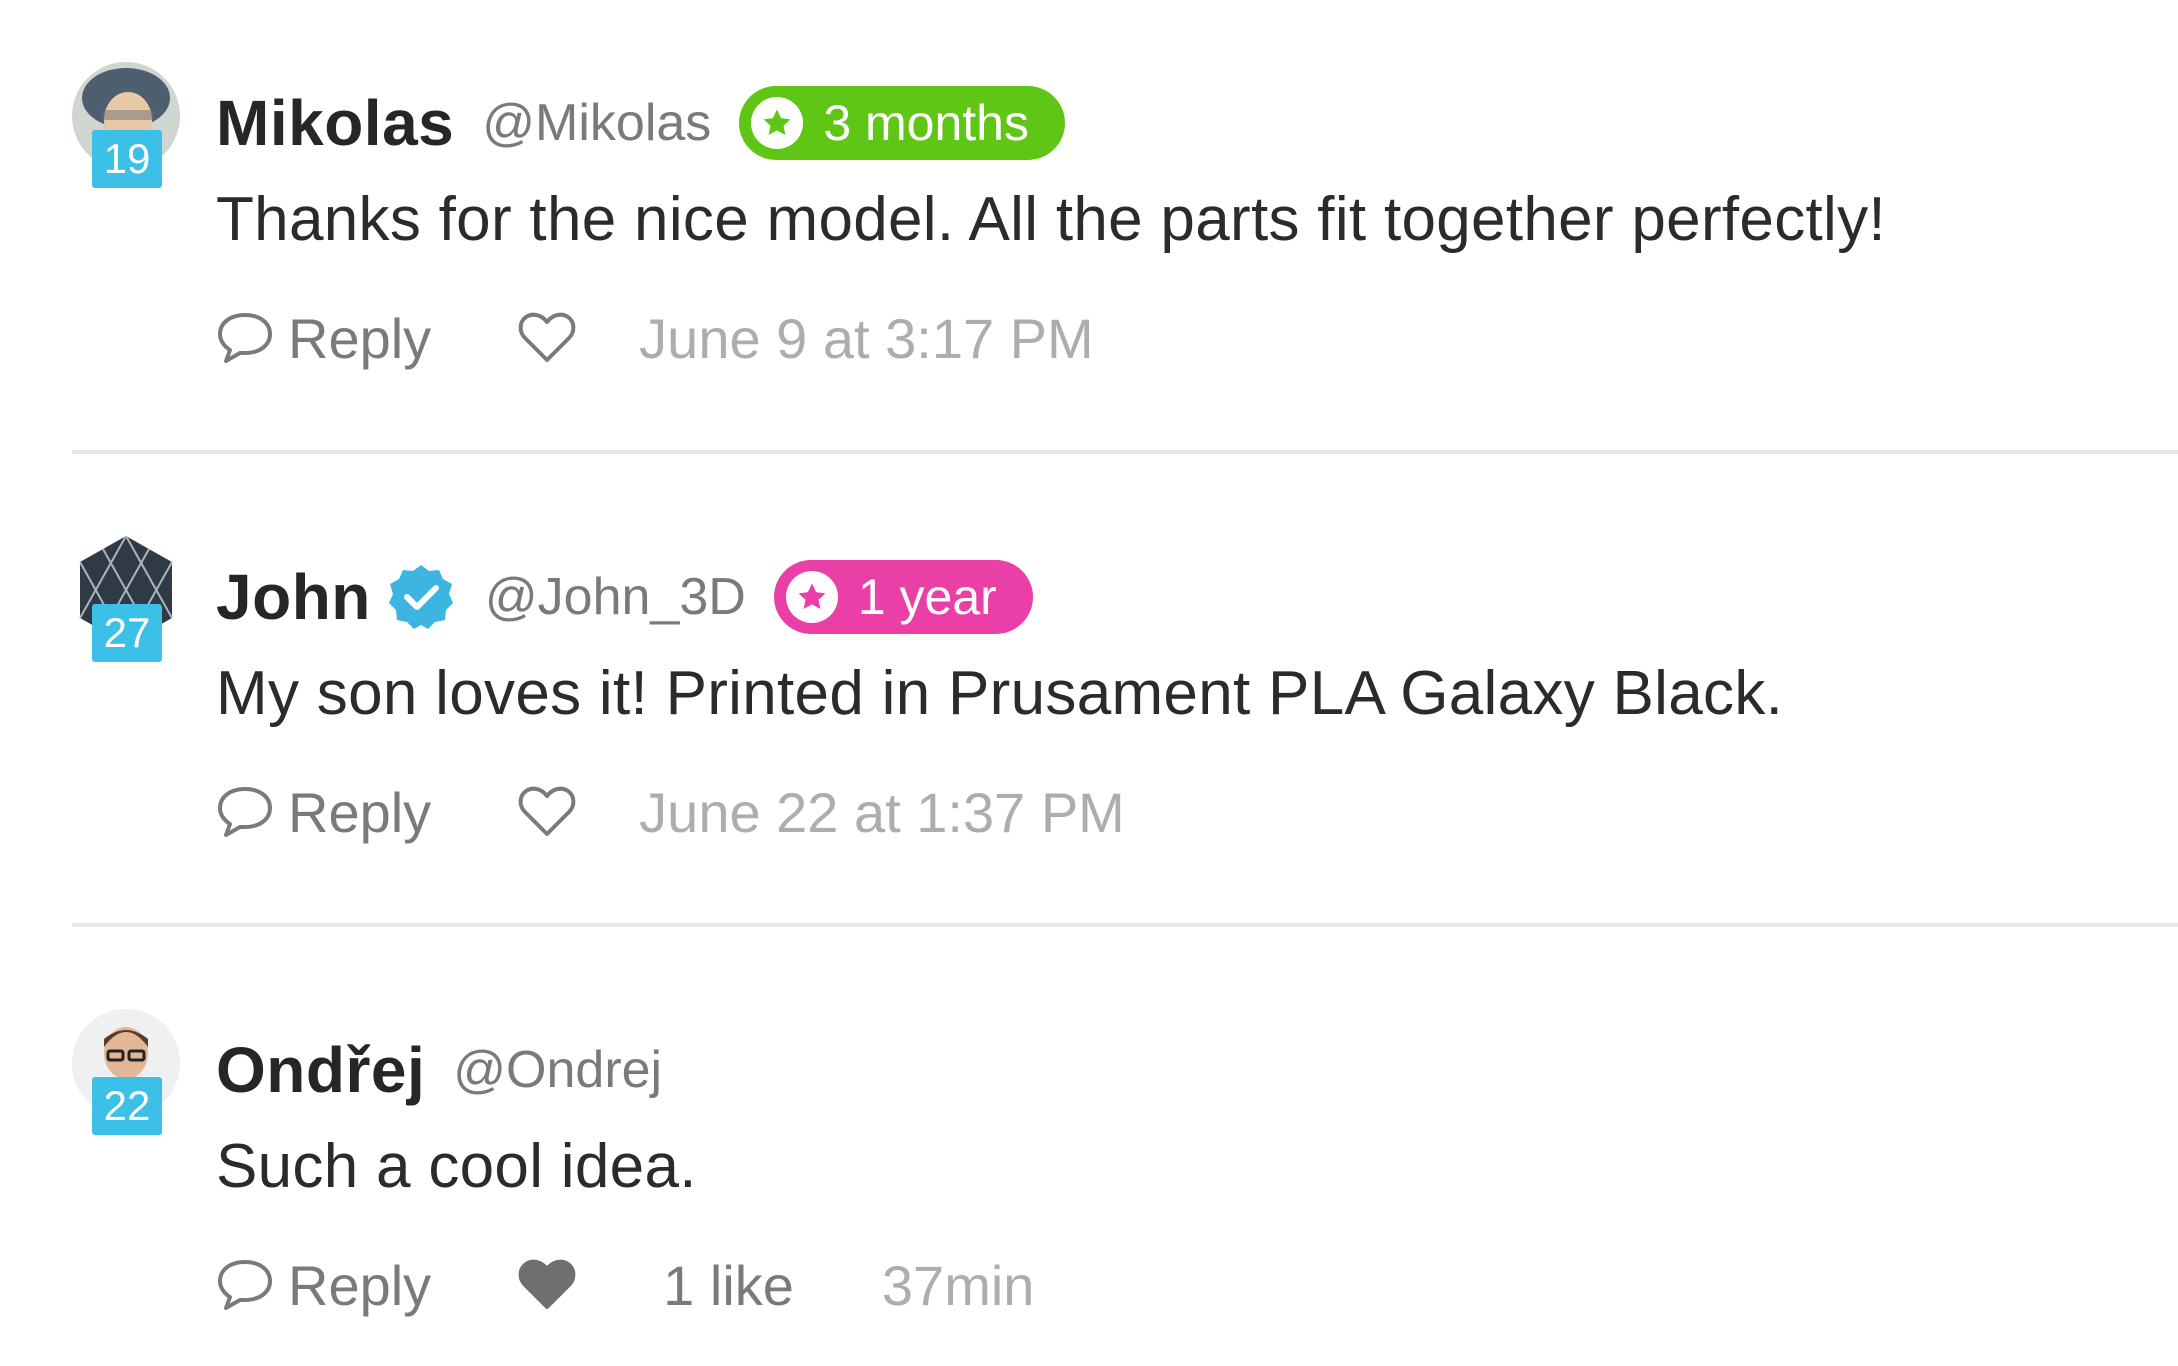 The image size is (2178, 1366). Describe the element at coordinates (420, 597) in the screenshot. I see `verified-badge-icon` at that location.